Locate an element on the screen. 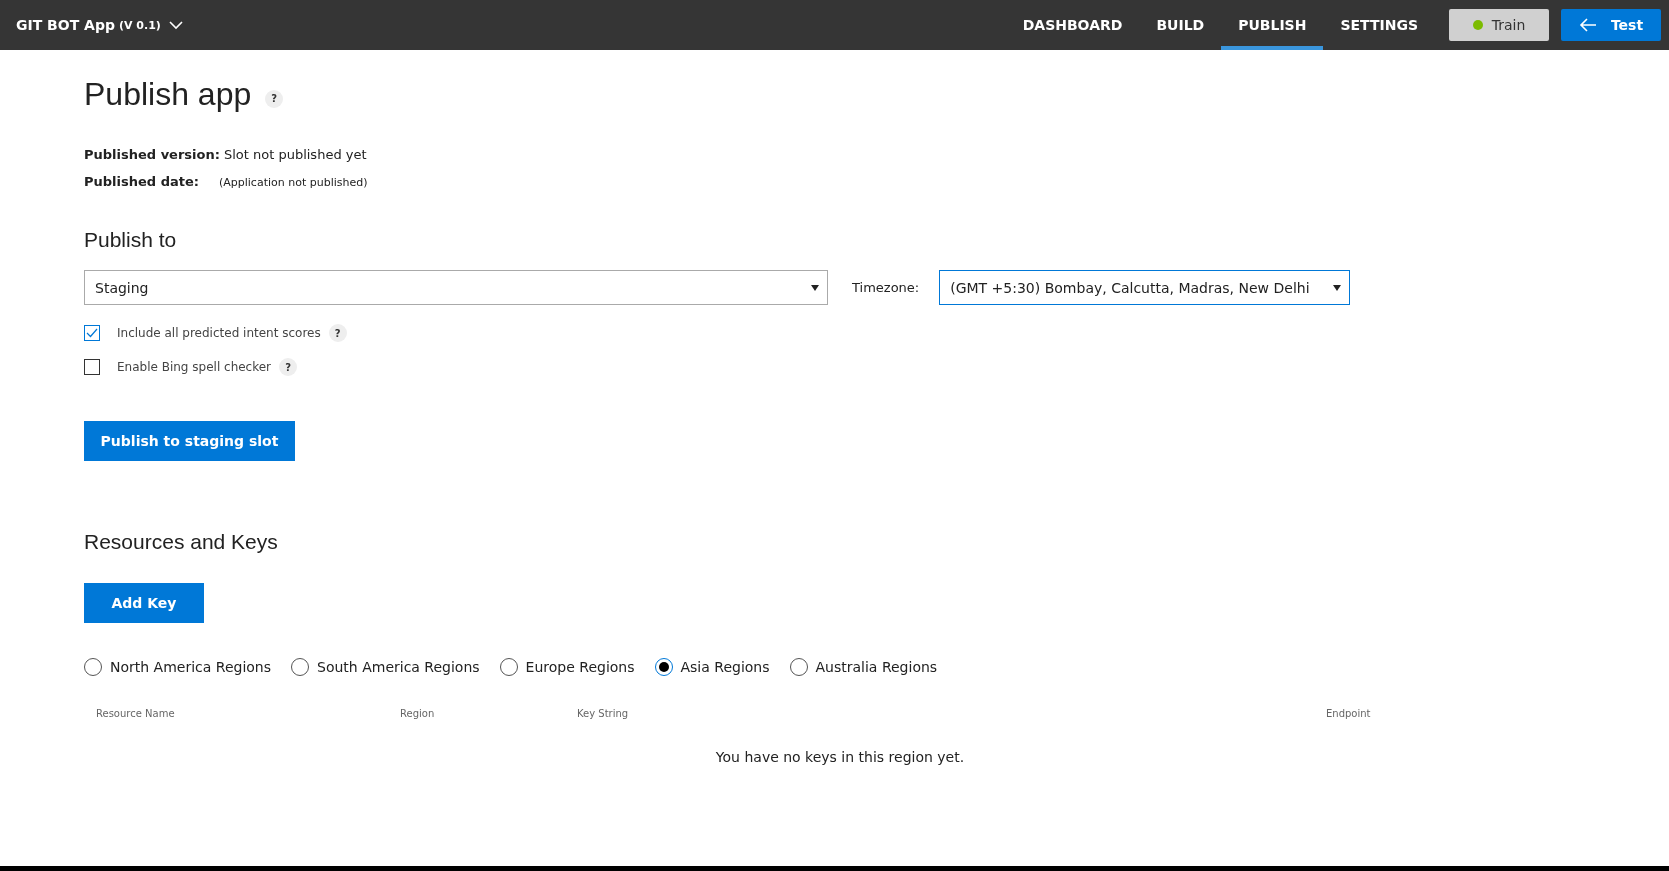 Image resolution: width=1669 pixels, height=871 pixels. timezone-label: Timezone: is located at coordinates (886, 287).